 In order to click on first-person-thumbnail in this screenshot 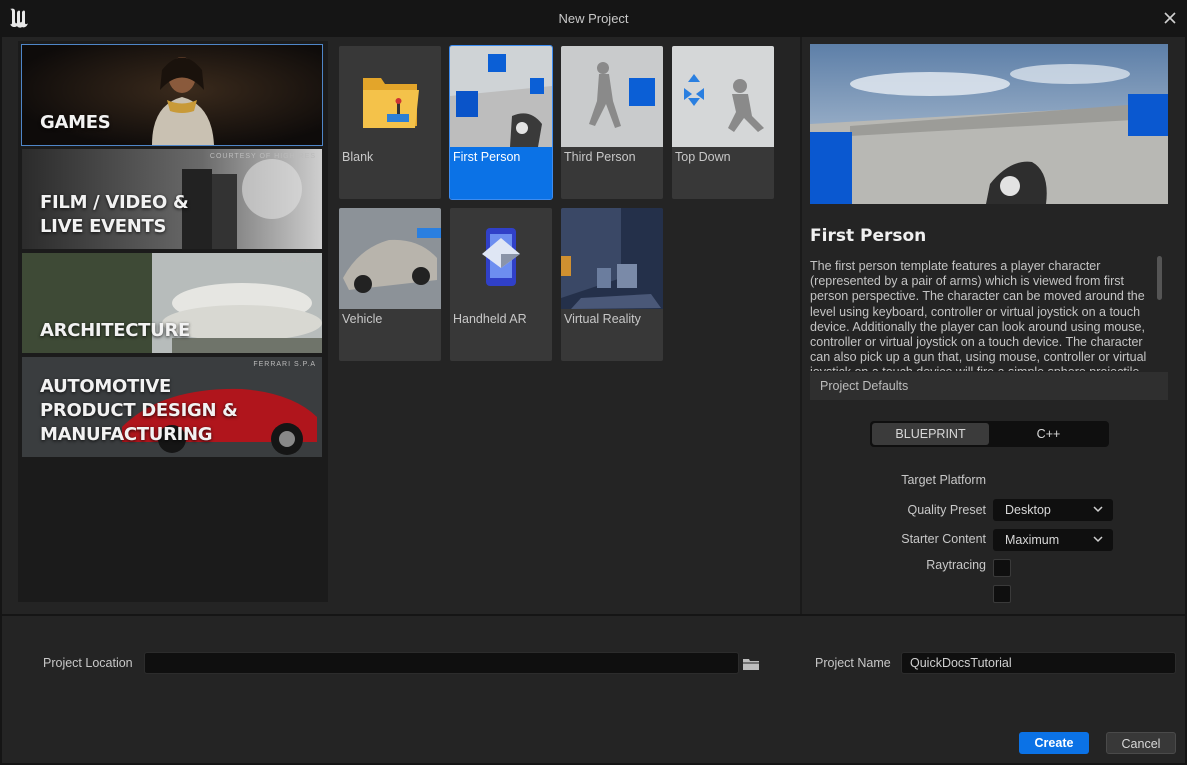, I will do `click(501, 96)`.